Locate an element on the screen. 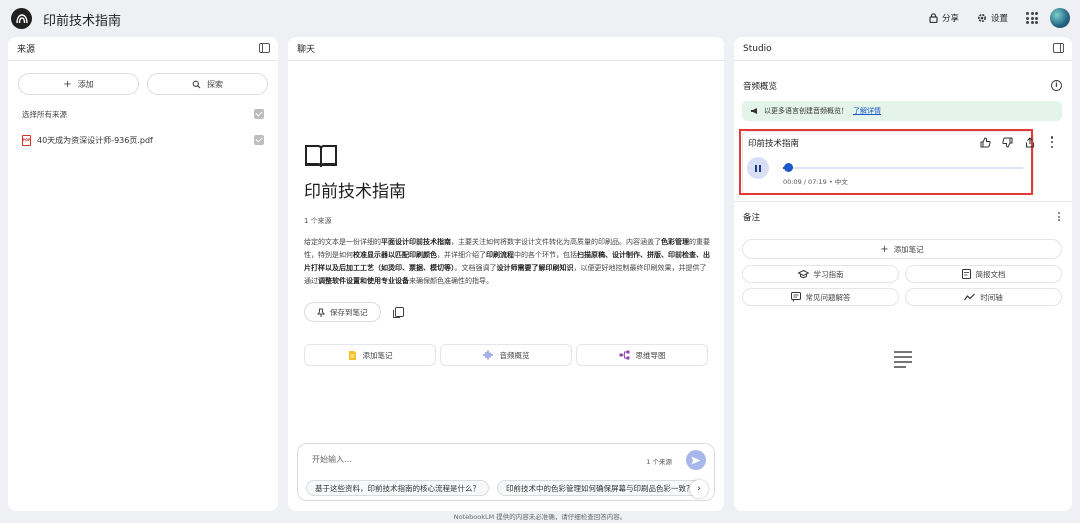 The image size is (1080, 523). send-button is located at coordinates (696, 460).